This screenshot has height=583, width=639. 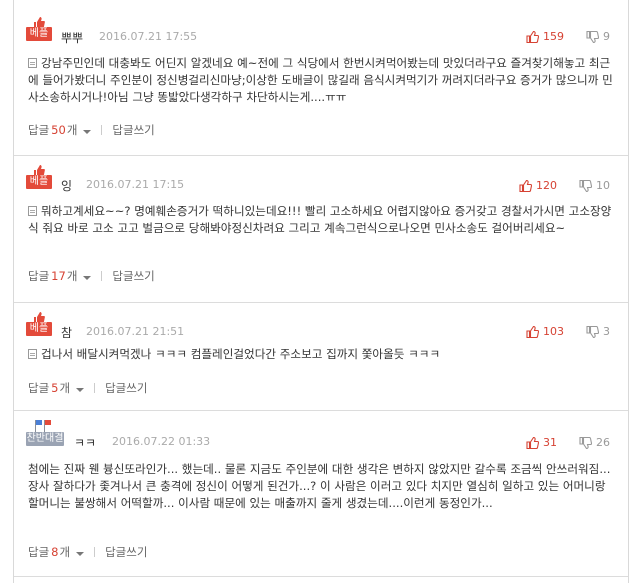 I want to click on reply-toggle: 답글 50개, so click(x=60, y=130).